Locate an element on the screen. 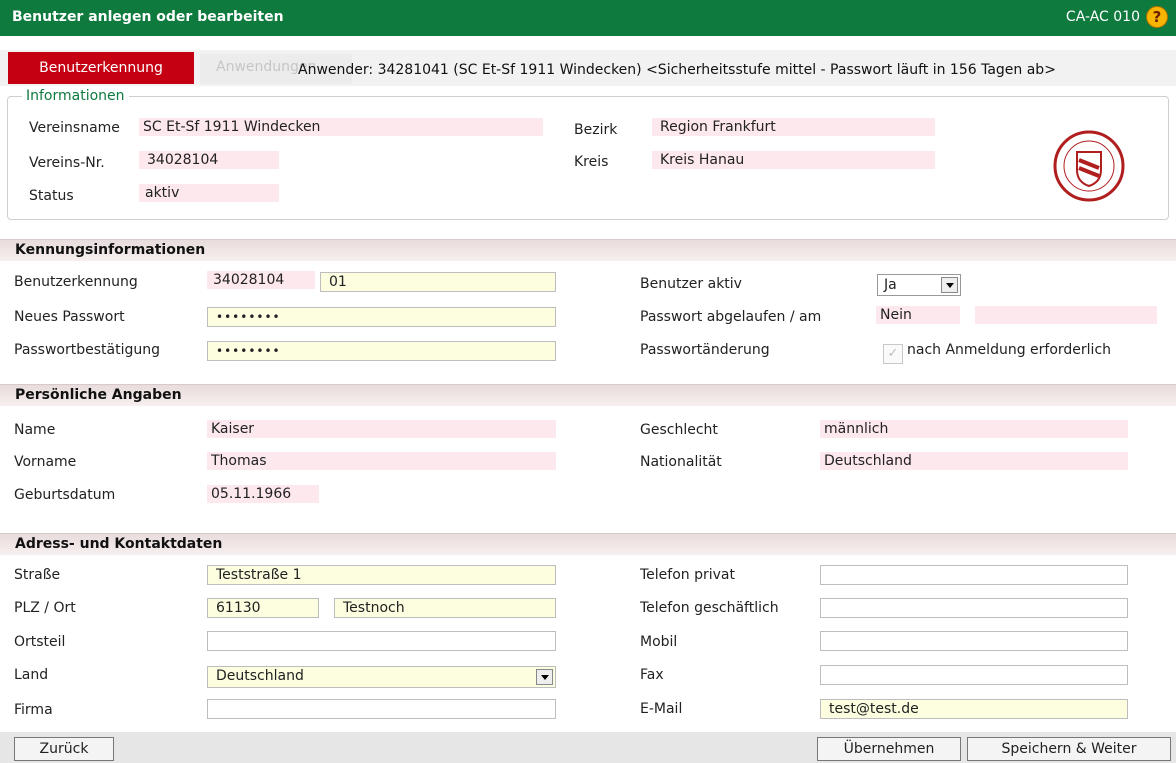  status-label: Status is located at coordinates (51, 196).